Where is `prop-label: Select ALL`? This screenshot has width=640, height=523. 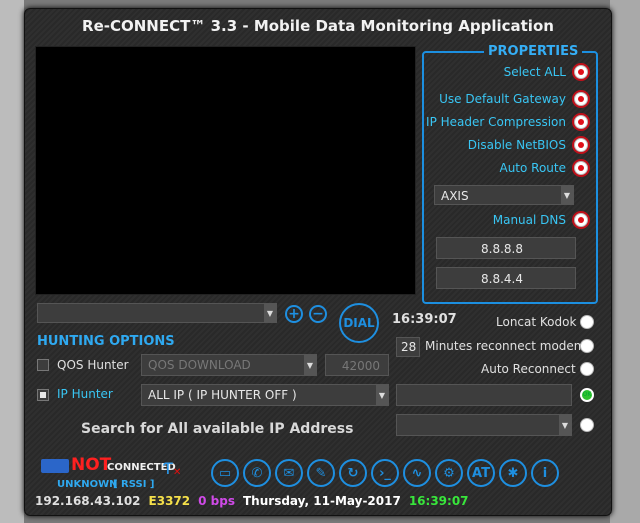 prop-label: Select ALL is located at coordinates (534, 72).